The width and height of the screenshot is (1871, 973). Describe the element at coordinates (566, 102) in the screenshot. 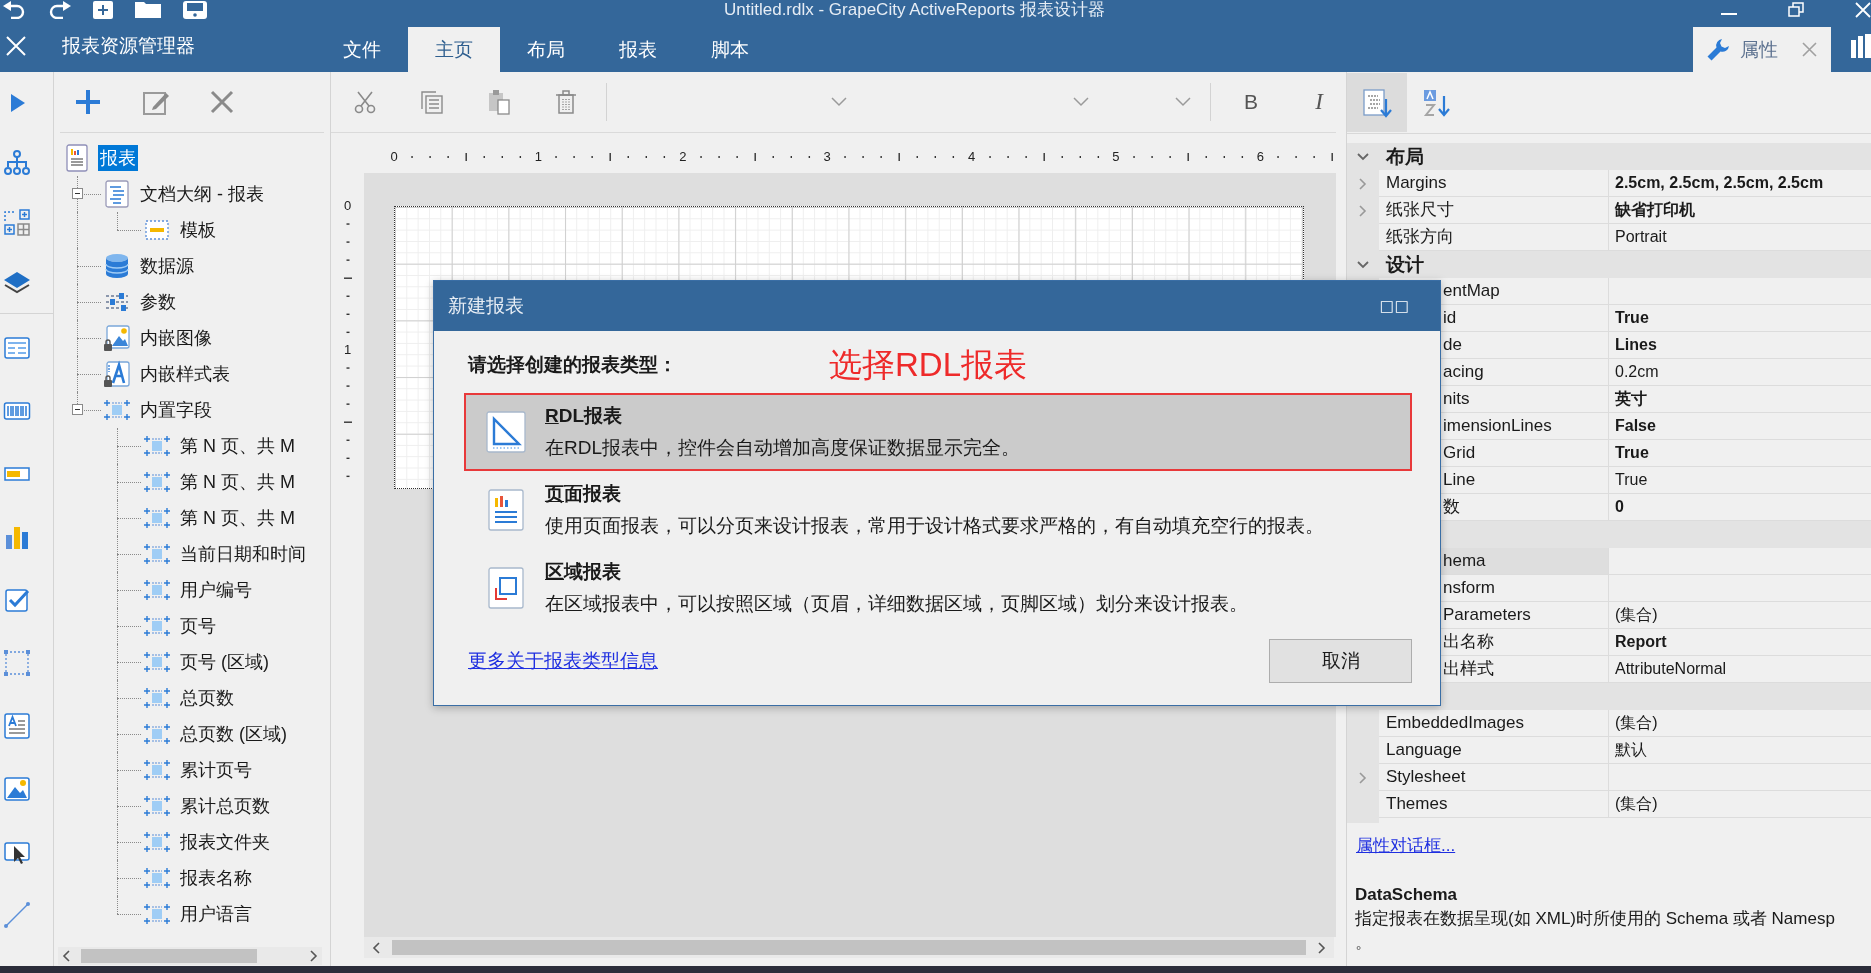

I see `trash-icon` at that location.